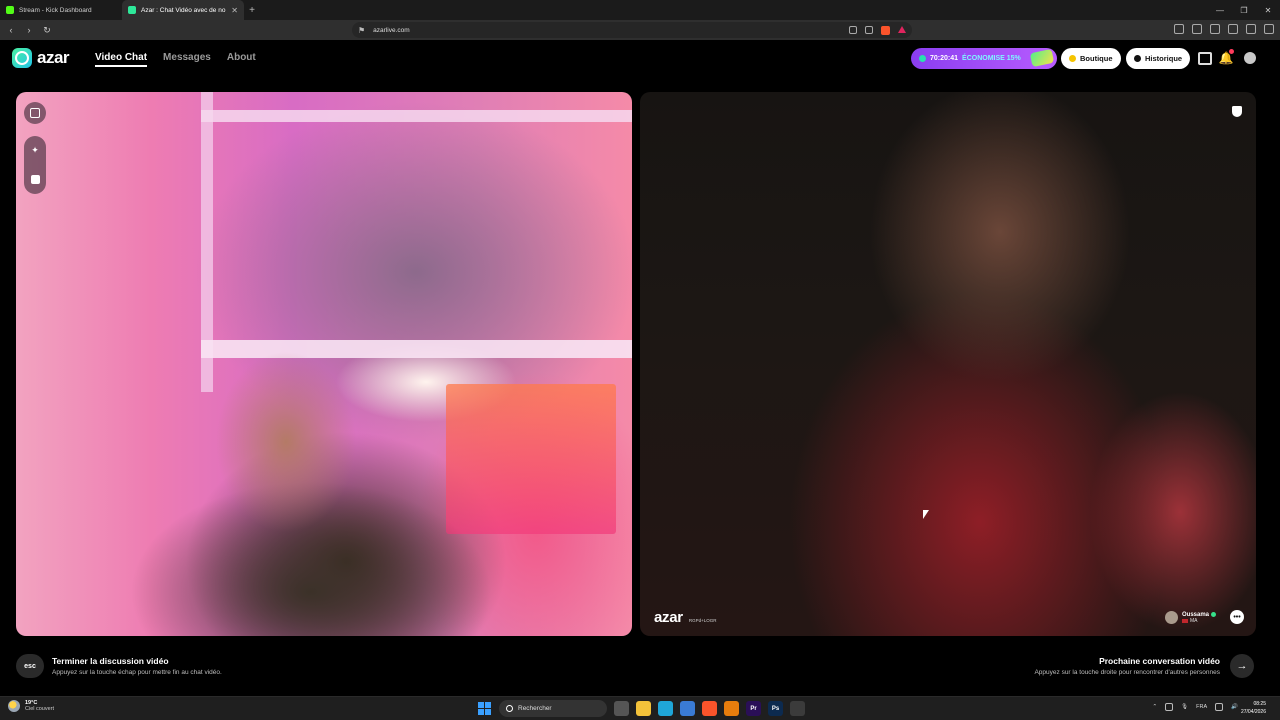  I want to click on new-tab-button: +, so click(252, 10).